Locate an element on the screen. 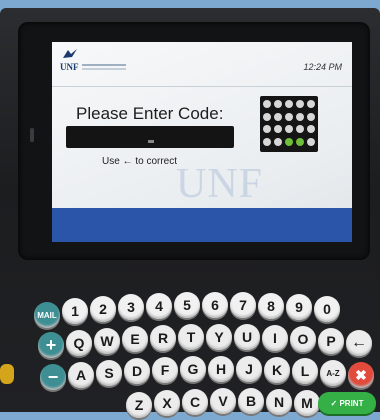 The image size is (380, 420). minus-key: − is located at coordinates (53, 377).